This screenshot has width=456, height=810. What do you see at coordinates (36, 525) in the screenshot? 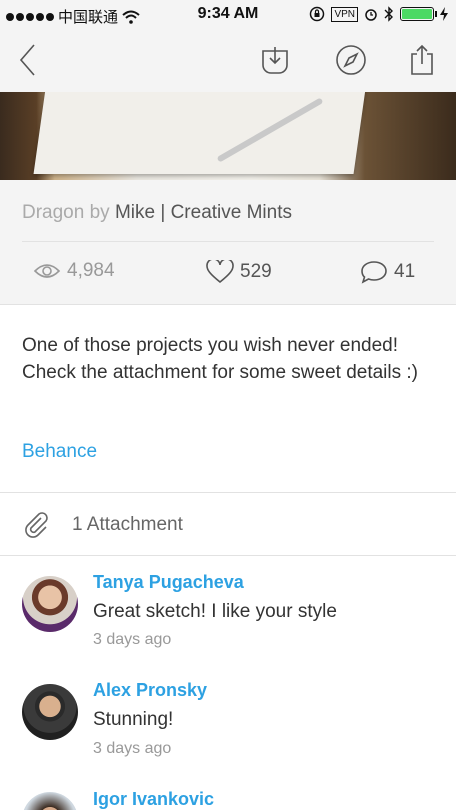
I see `paperclip-icon` at bounding box center [36, 525].